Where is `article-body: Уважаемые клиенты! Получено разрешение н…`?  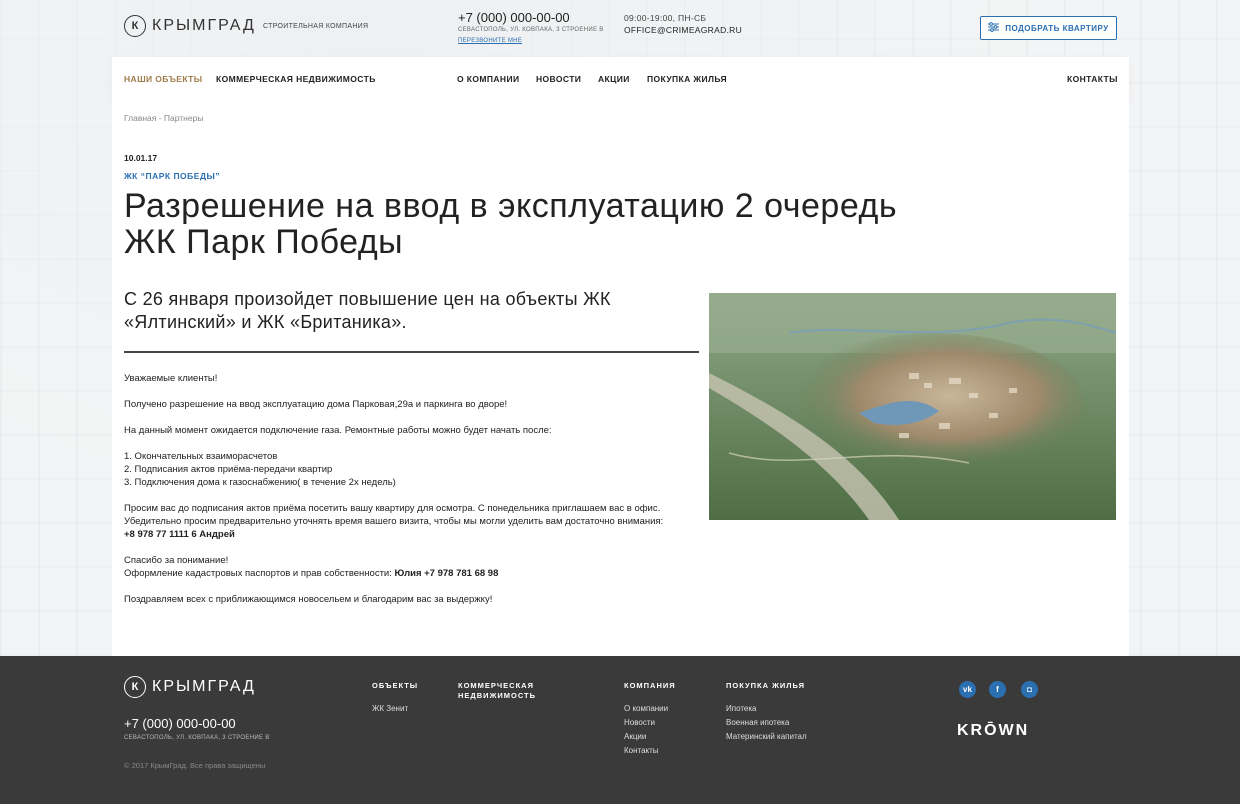
article-body: Уважаемые клиенты! Получено разрешение н… is located at coordinates (414, 489).